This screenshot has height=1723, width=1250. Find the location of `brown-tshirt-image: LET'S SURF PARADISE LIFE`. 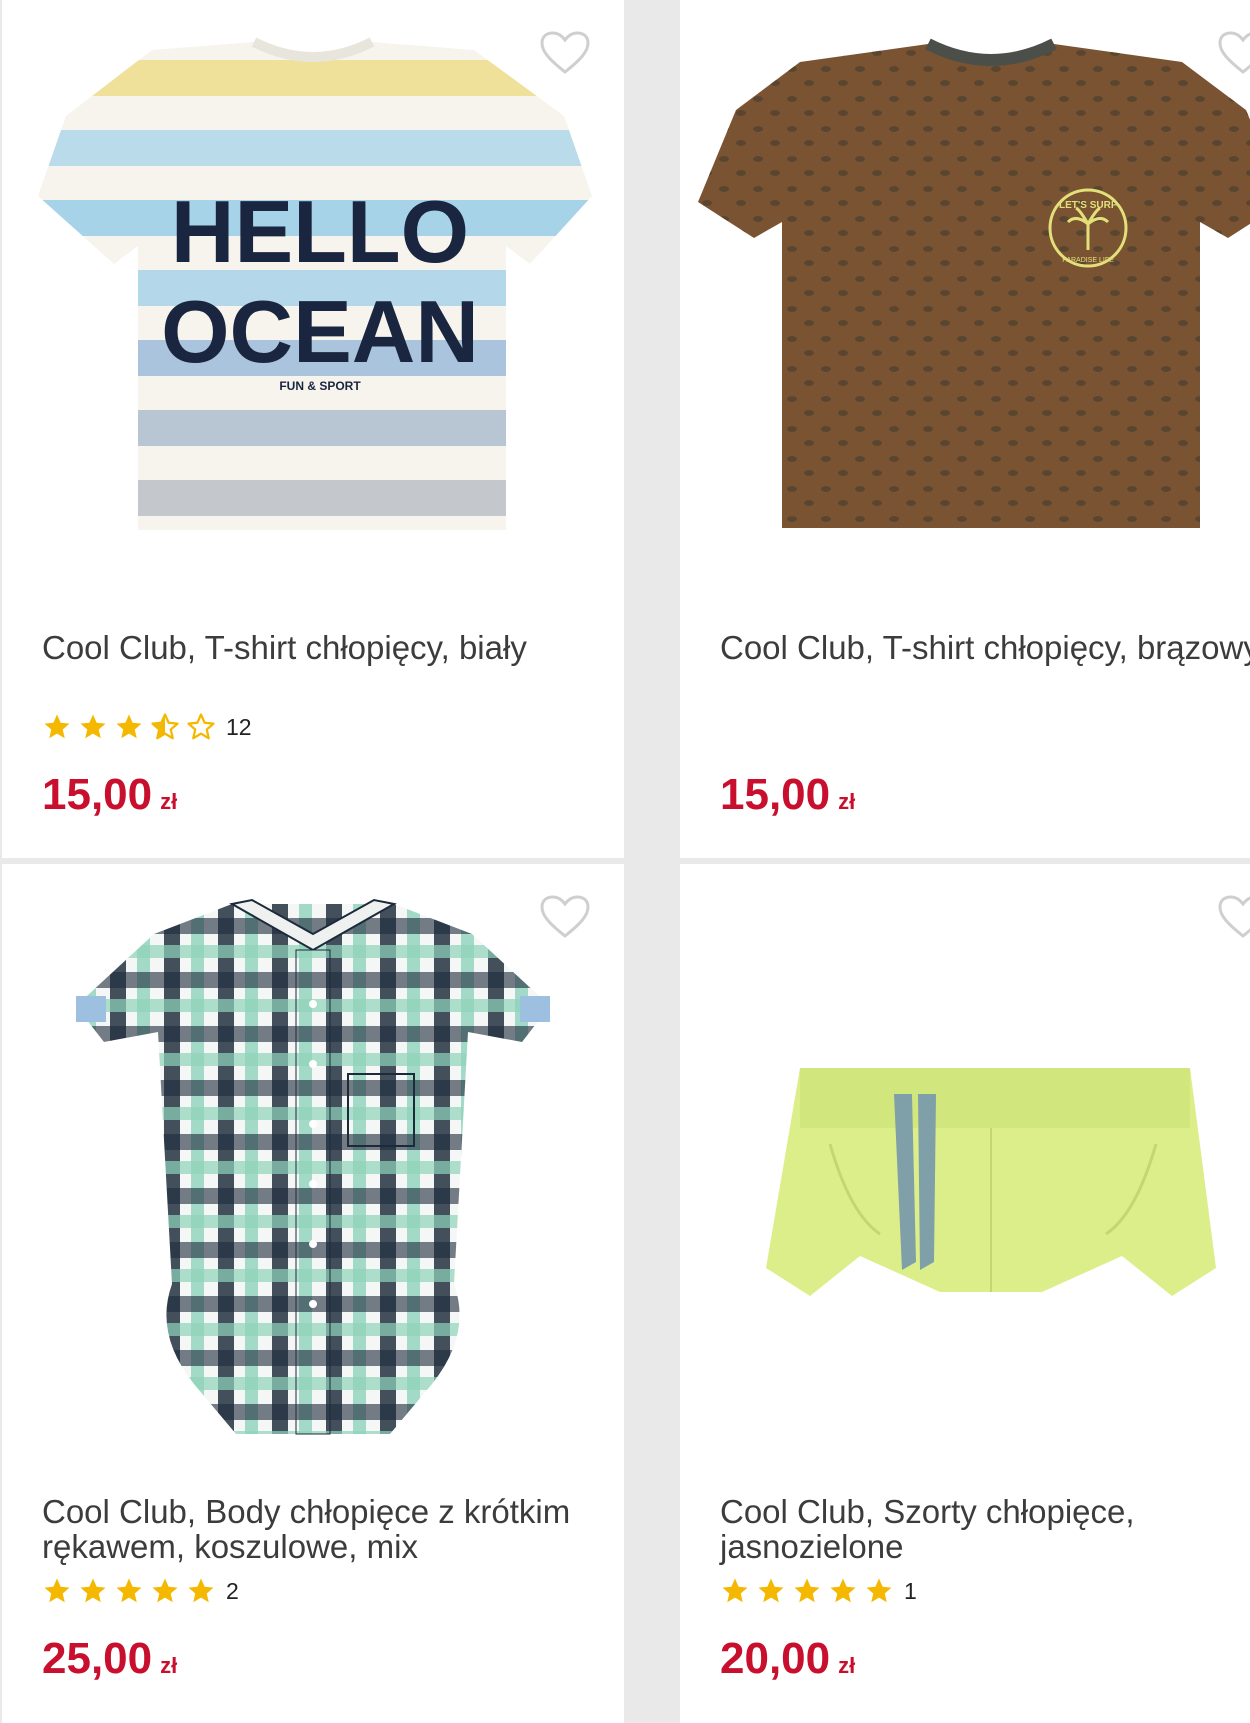

brown-tshirt-image: LET'S SURF PARADISE LIFE is located at coordinates (974, 283).